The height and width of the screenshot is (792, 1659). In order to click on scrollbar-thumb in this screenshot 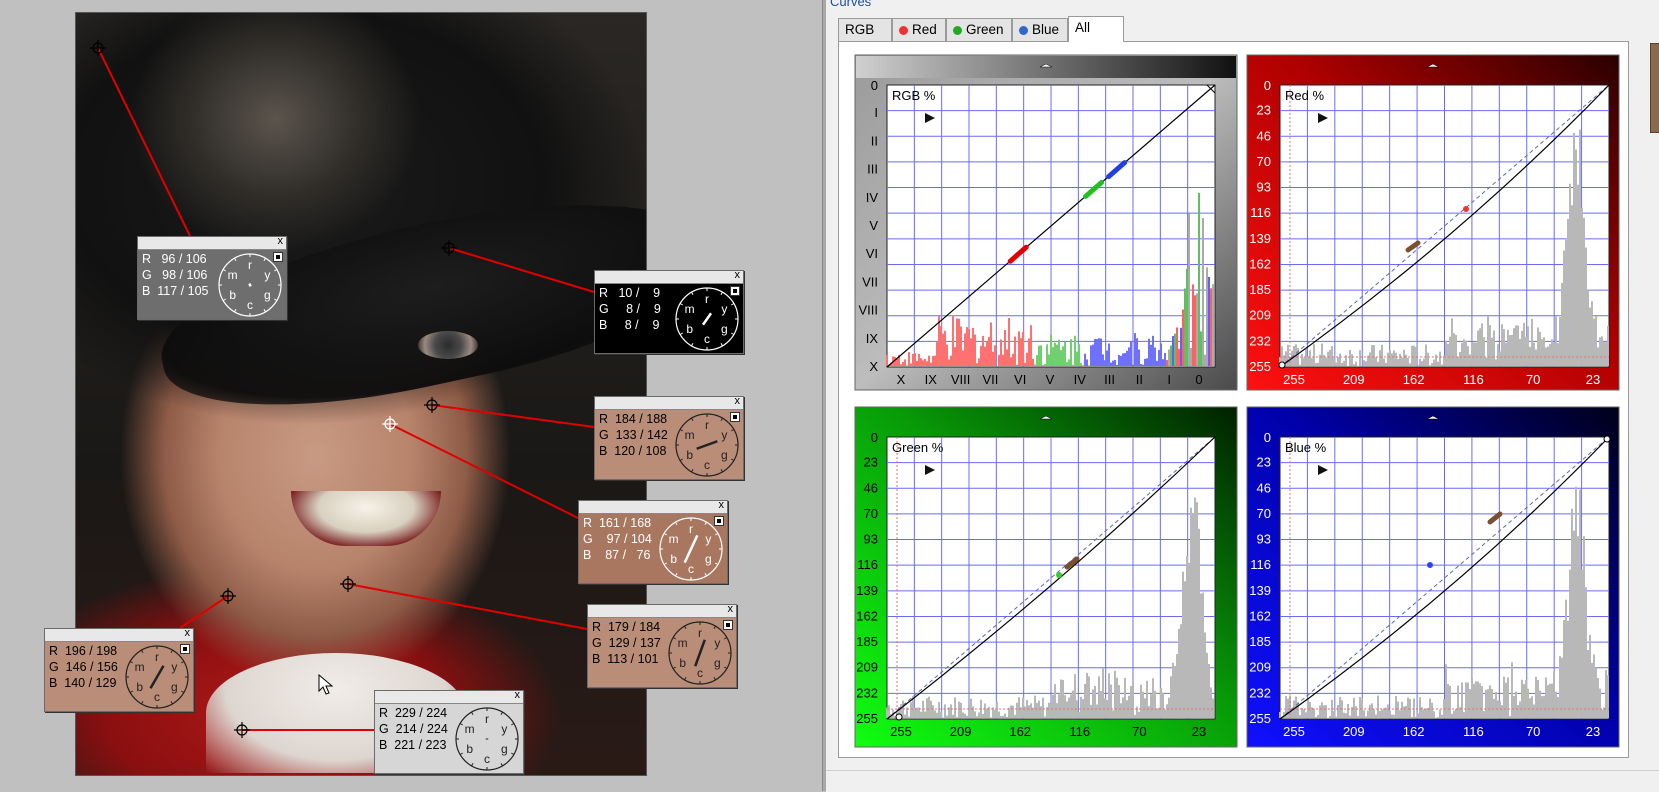, I will do `click(1654, 88)`.